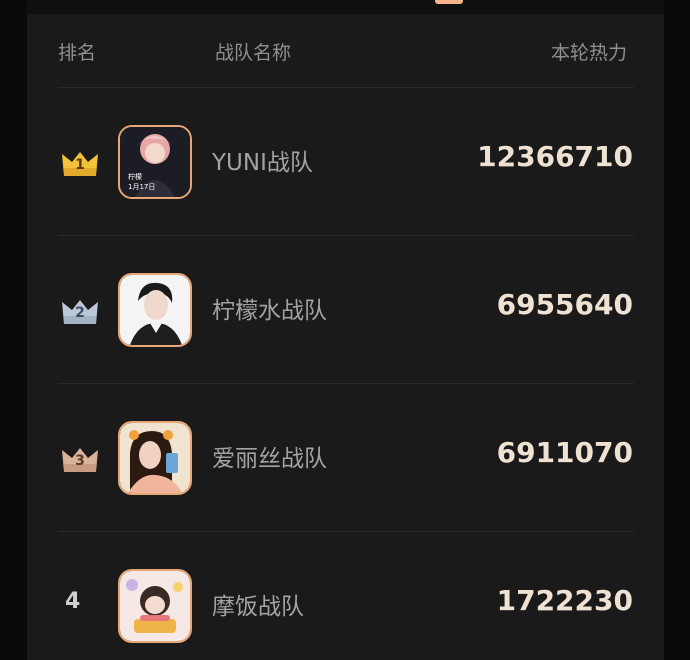  Describe the element at coordinates (269, 311) in the screenshot. I see `team-name: 柠檬水战队` at that location.